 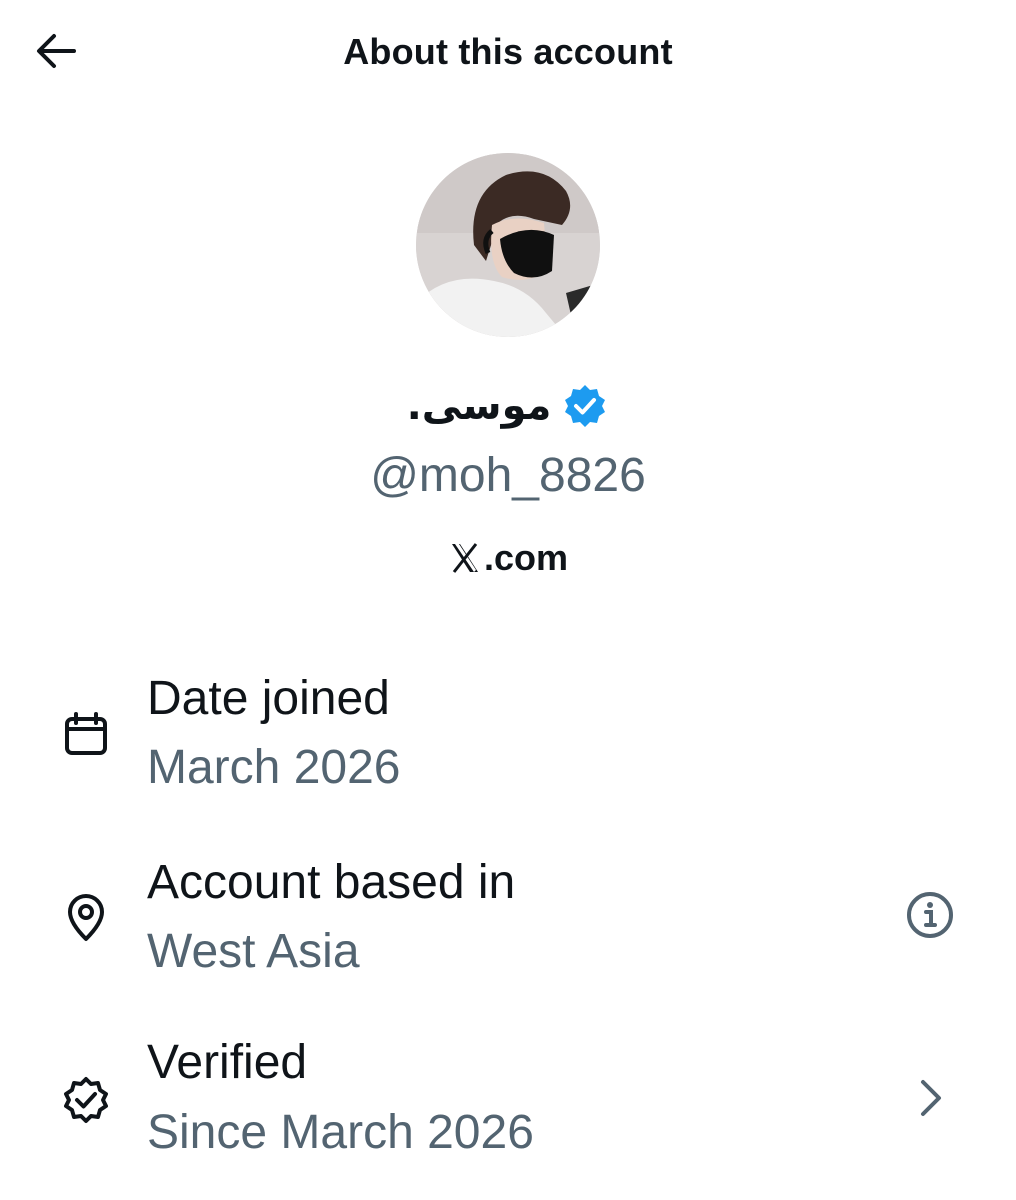 What do you see at coordinates (526, 557) in the screenshot?
I see `site-label: .com` at bounding box center [526, 557].